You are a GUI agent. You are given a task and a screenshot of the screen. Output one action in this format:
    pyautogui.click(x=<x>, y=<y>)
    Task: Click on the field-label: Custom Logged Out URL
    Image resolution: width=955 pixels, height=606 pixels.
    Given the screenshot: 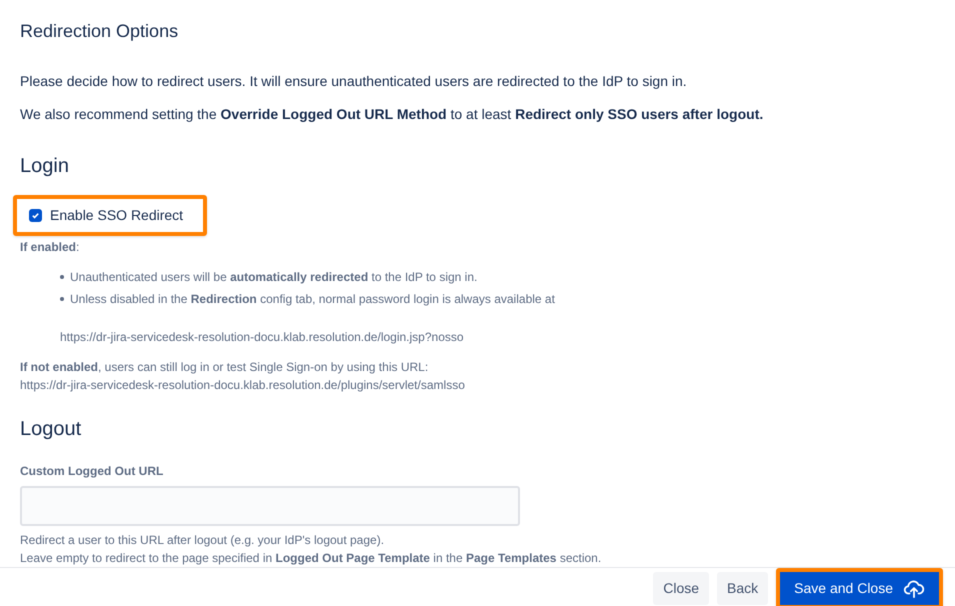 What is the action you would take?
    pyautogui.click(x=92, y=471)
    